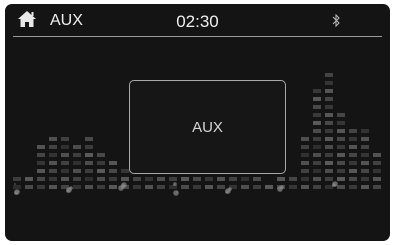 The width and height of the screenshot is (395, 245). Describe the element at coordinates (197, 36) in the screenshot. I see `header-divider` at that location.